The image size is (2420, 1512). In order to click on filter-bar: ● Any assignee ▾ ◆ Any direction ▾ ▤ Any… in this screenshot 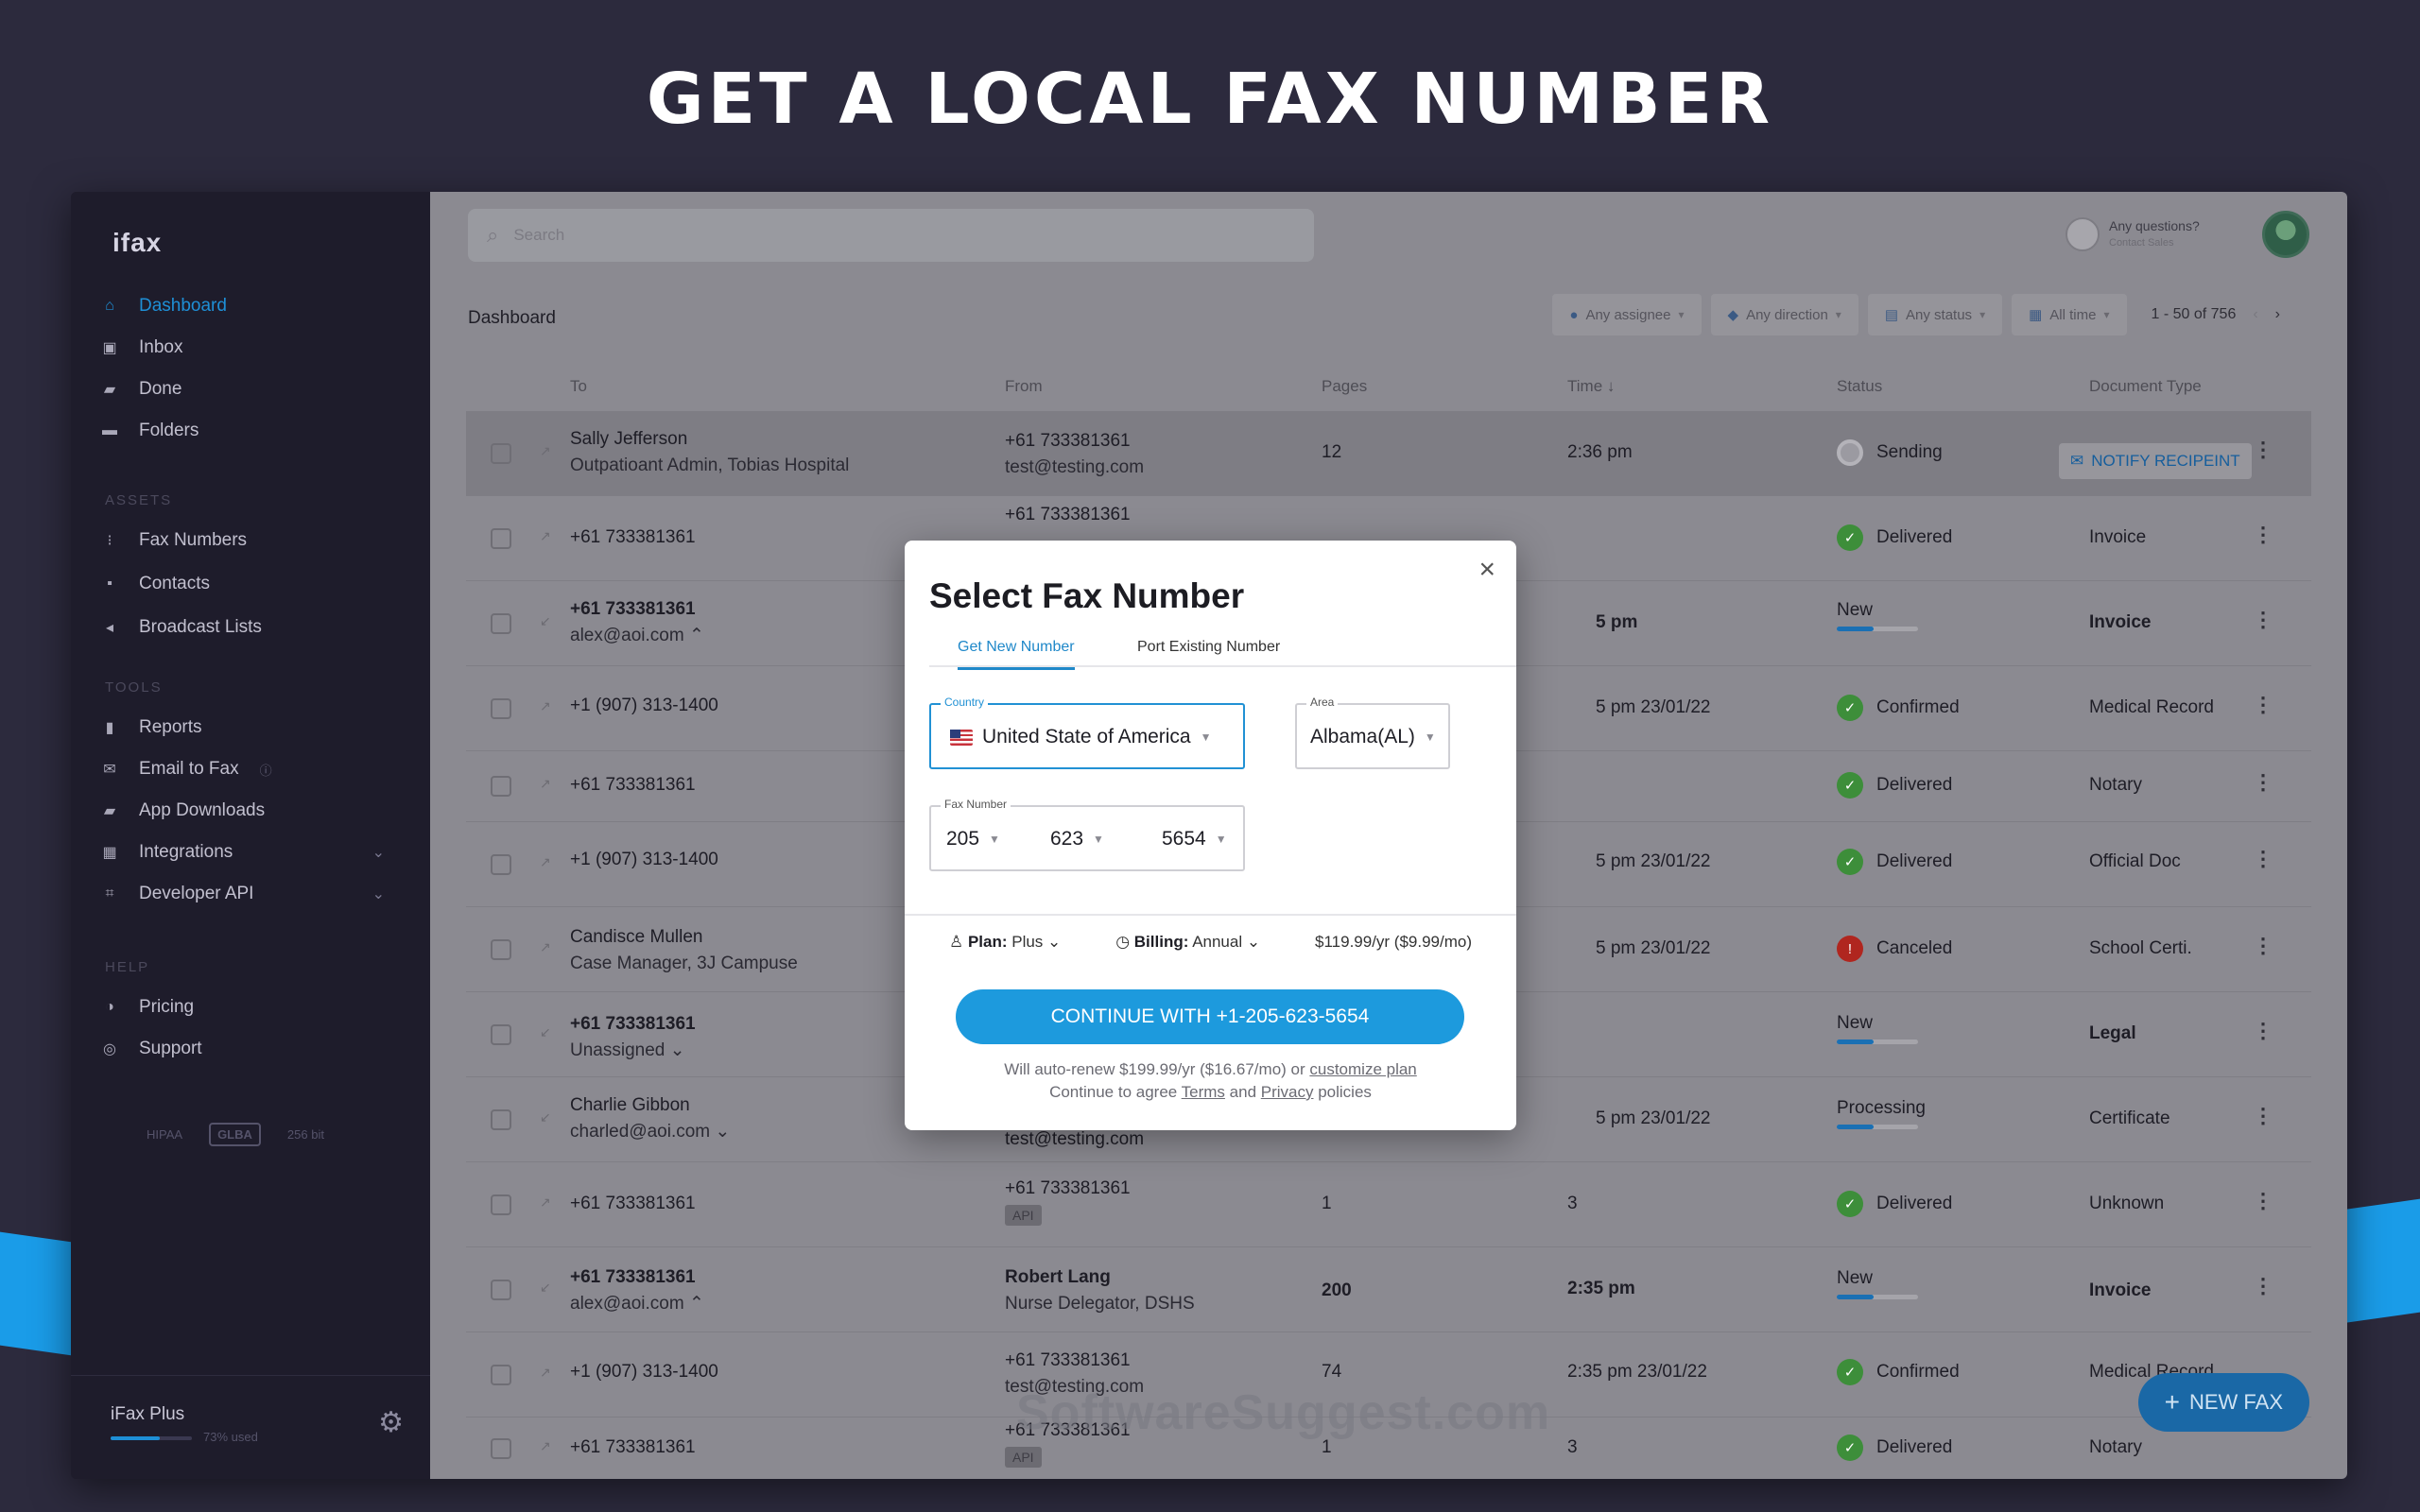, I will do `click(1923, 314)`.